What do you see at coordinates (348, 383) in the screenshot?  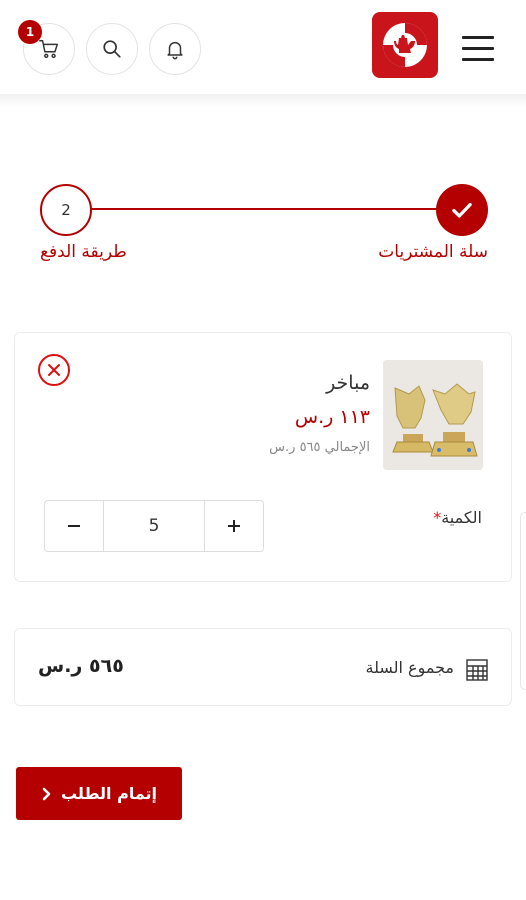 I see `product-name: مباخر` at bounding box center [348, 383].